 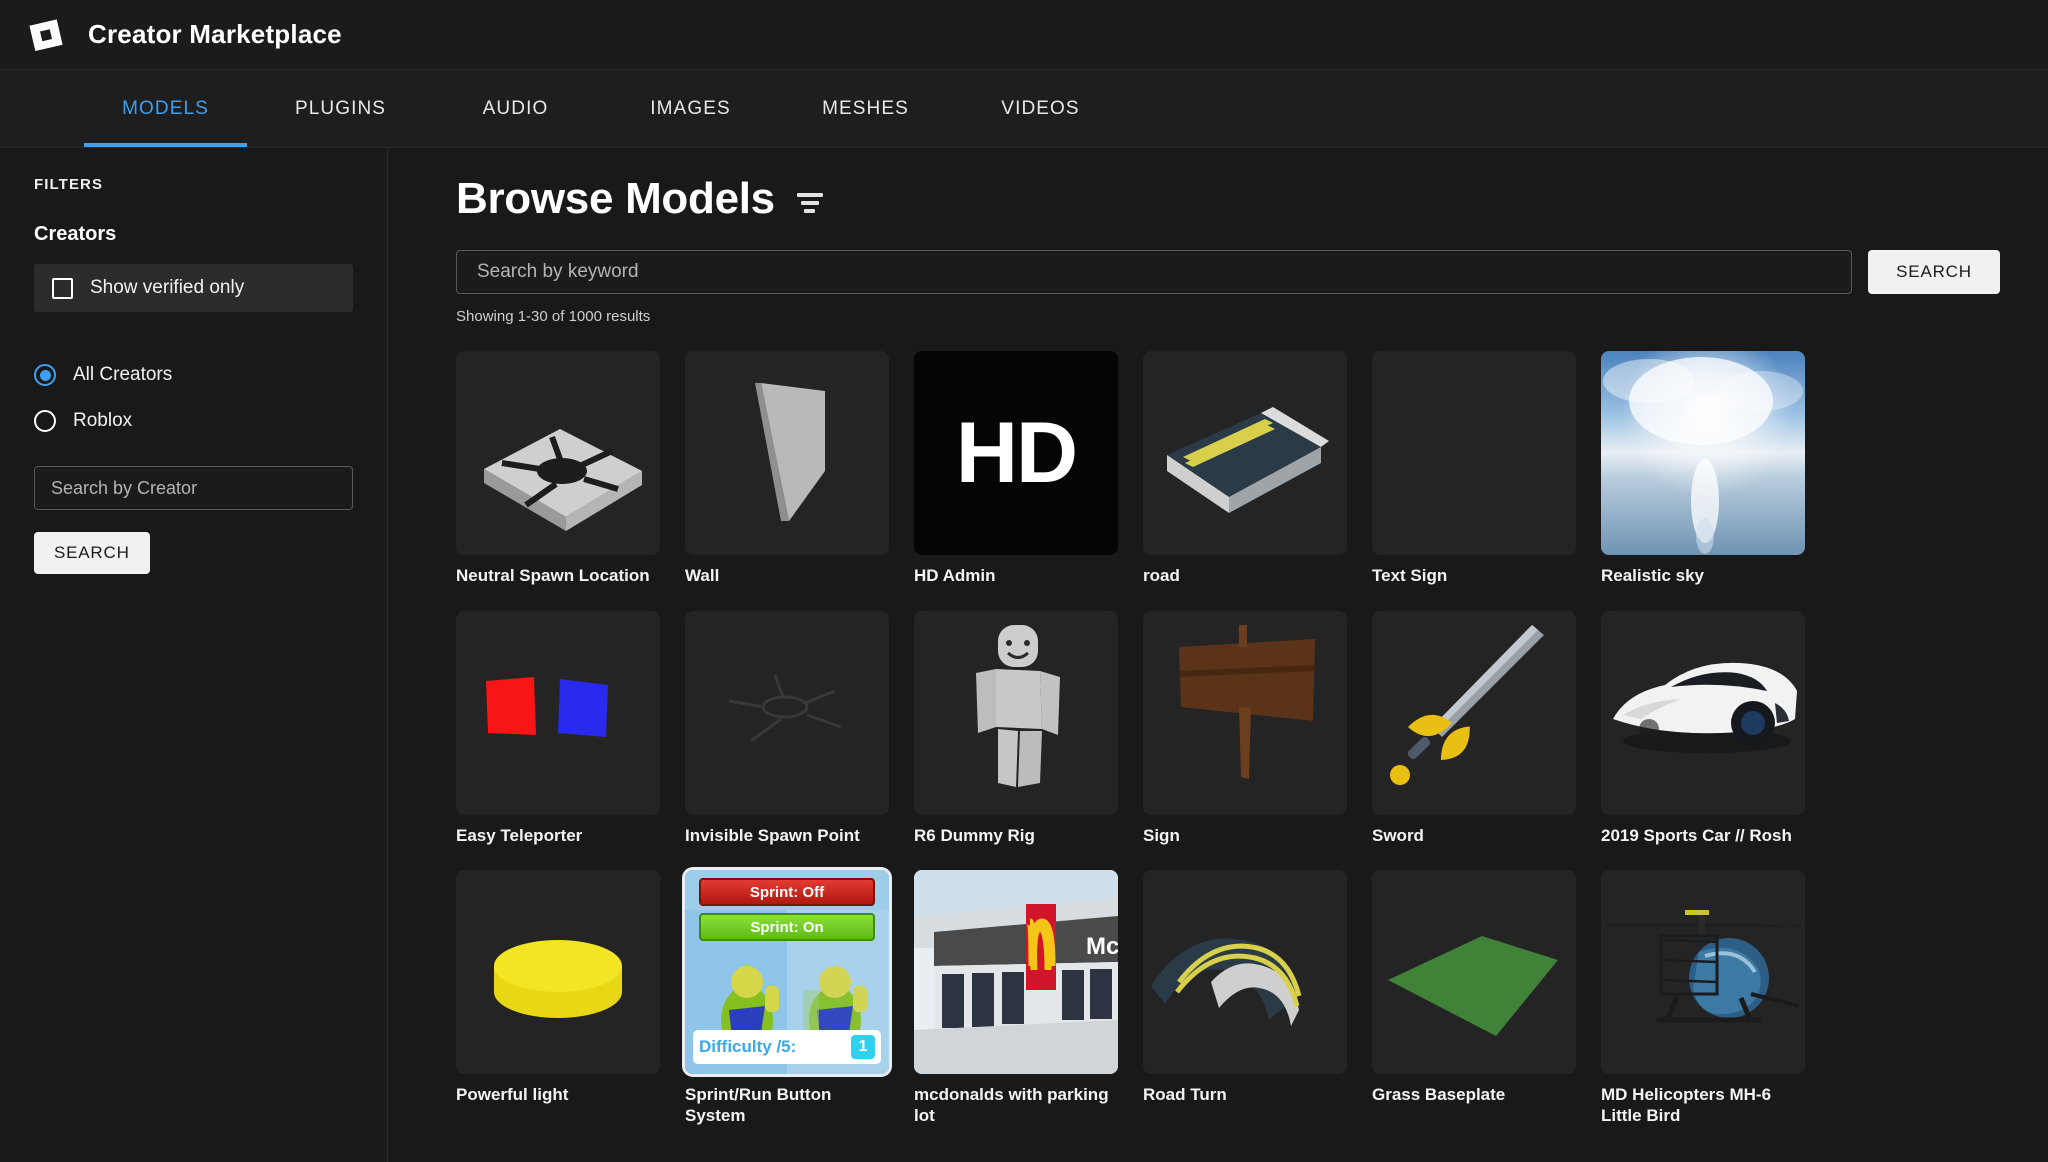 I want to click on hd-admin-logo: HD, so click(x=1016, y=452).